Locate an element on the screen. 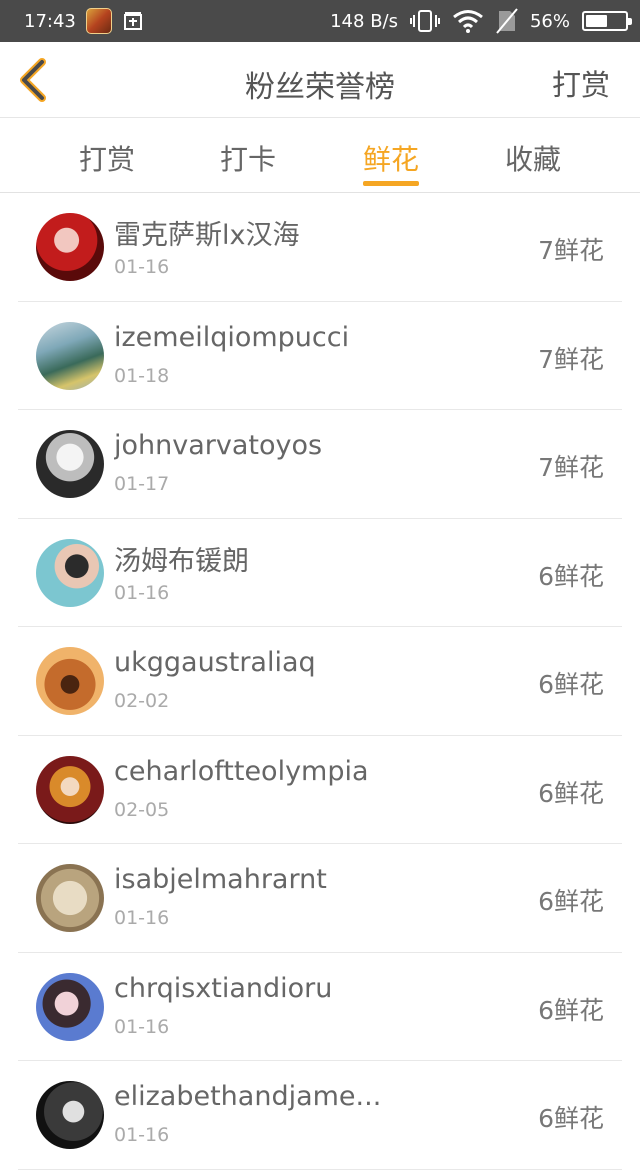 The height and width of the screenshot is (1170, 640). fan-date: 01-17 is located at coordinates (142, 484).